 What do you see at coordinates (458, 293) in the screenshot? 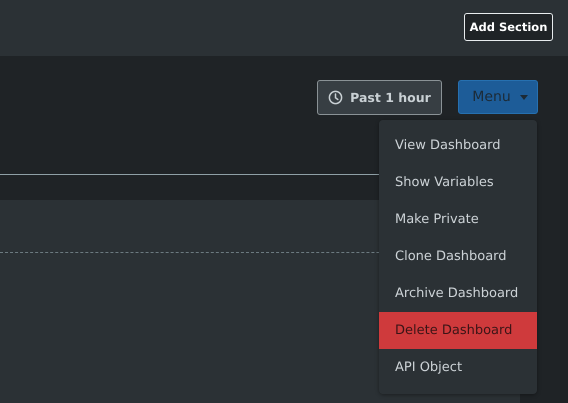
I see `menu-item: Archive Dashboard` at bounding box center [458, 293].